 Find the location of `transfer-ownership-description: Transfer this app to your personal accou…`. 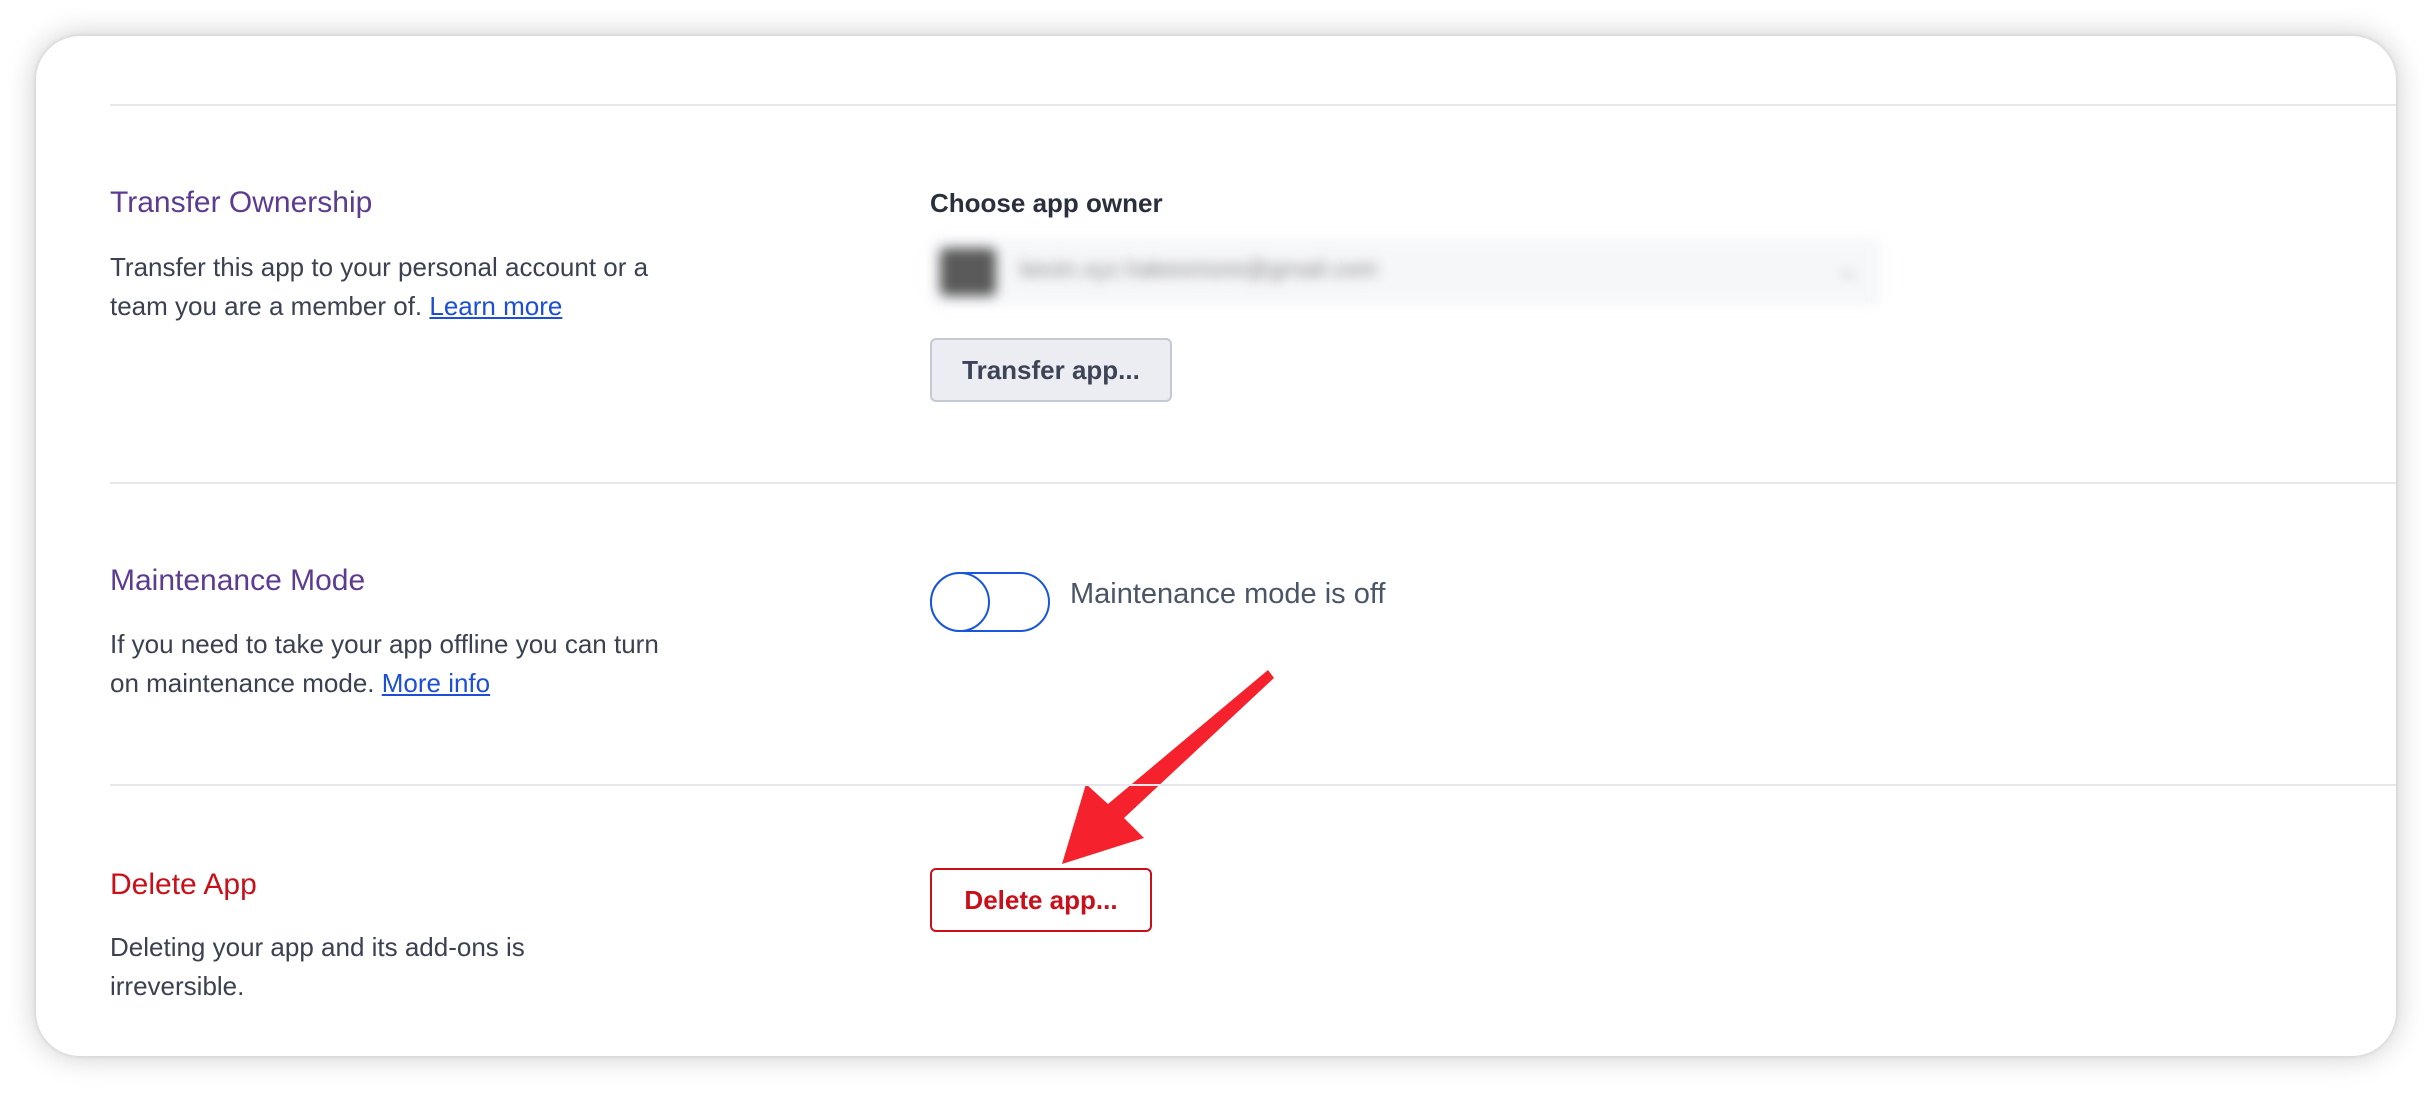

transfer-ownership-description: Transfer this app to your personal accou… is located at coordinates (390, 287).